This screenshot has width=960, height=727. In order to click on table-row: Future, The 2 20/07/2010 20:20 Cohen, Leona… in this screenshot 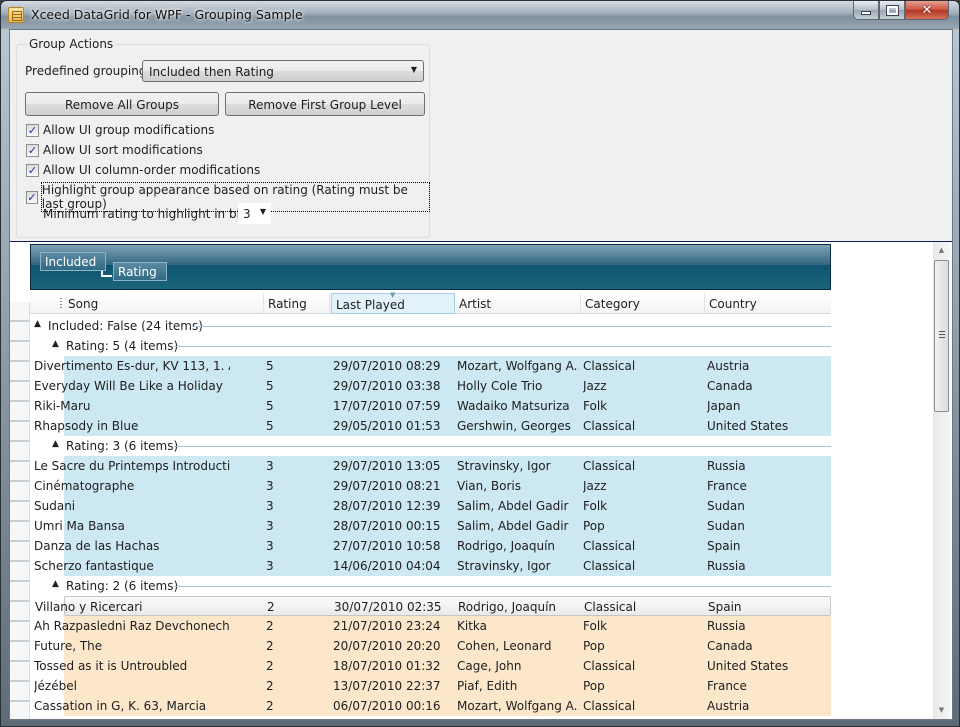, I will do `click(432, 646)`.